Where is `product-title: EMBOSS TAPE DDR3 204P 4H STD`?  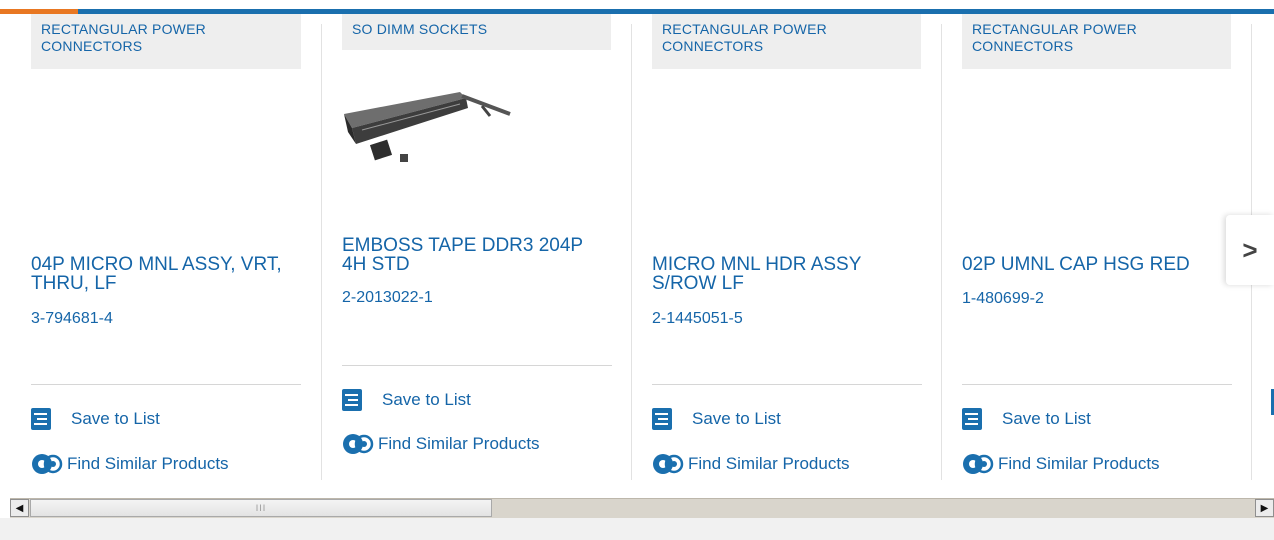
product-title: EMBOSS TAPE DDR3 204P 4H STD is located at coordinates (477, 255).